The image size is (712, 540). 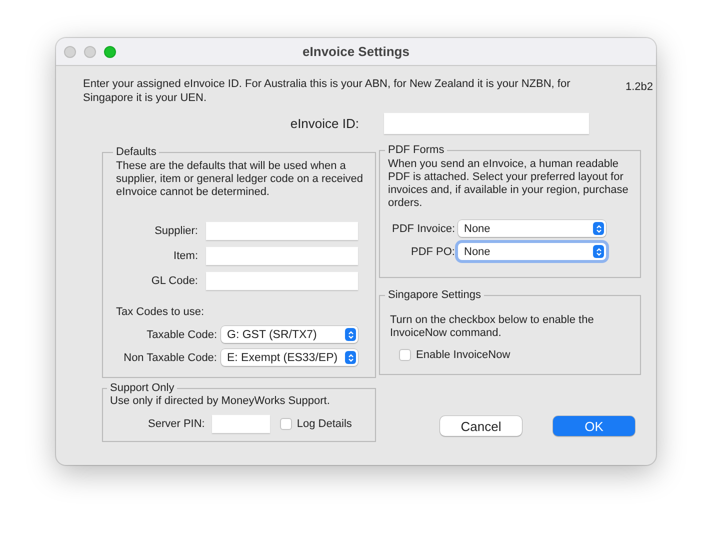 I want to click on group-title: Singapore Settings, so click(x=434, y=295).